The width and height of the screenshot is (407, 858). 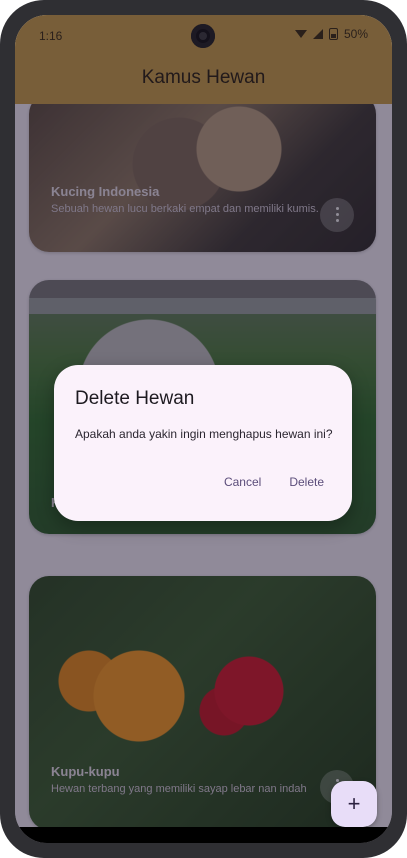 I want to click on system-nav-bar, so click(x=203, y=835).